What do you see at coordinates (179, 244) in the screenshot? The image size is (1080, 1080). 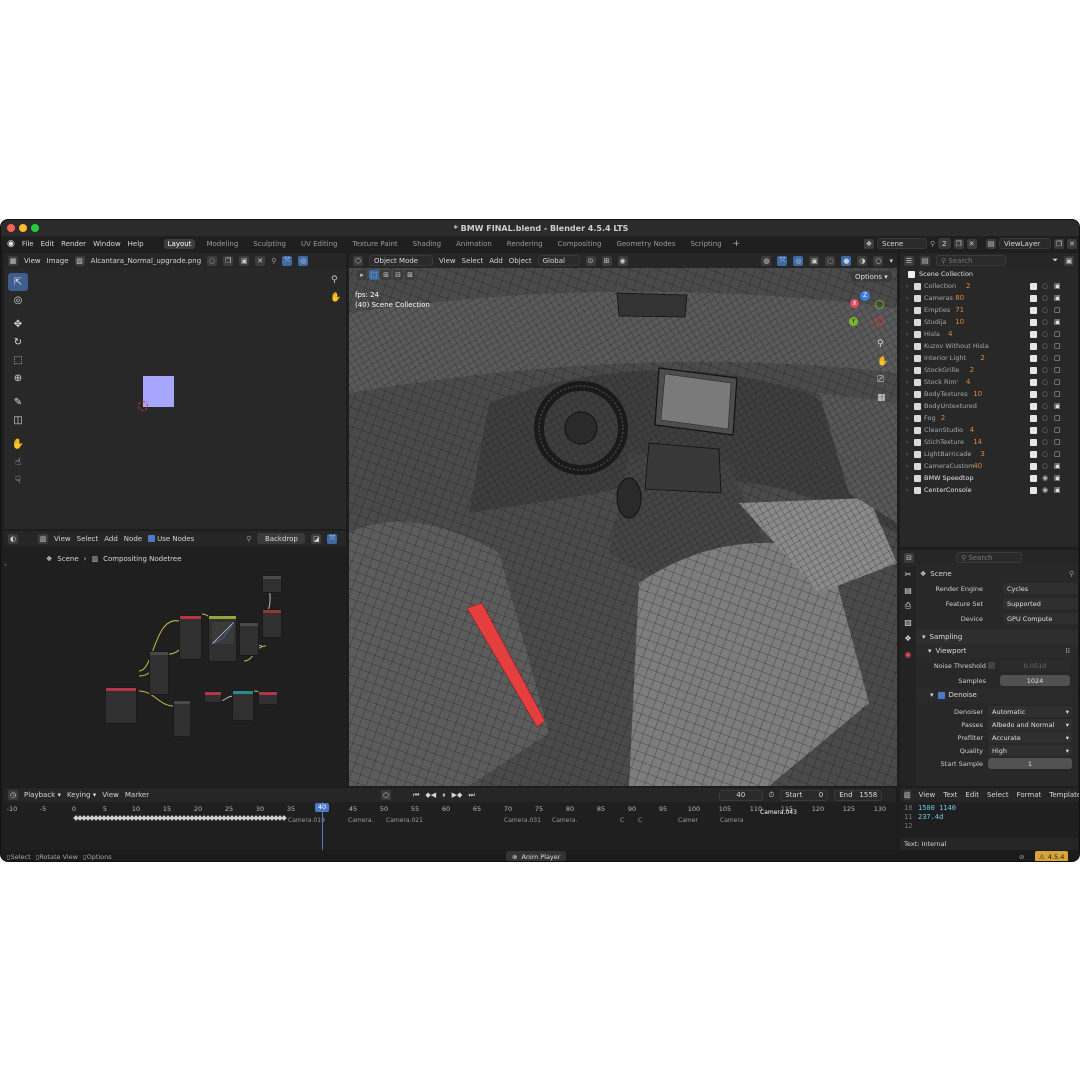 I see `tab-layout: Layout` at bounding box center [179, 244].